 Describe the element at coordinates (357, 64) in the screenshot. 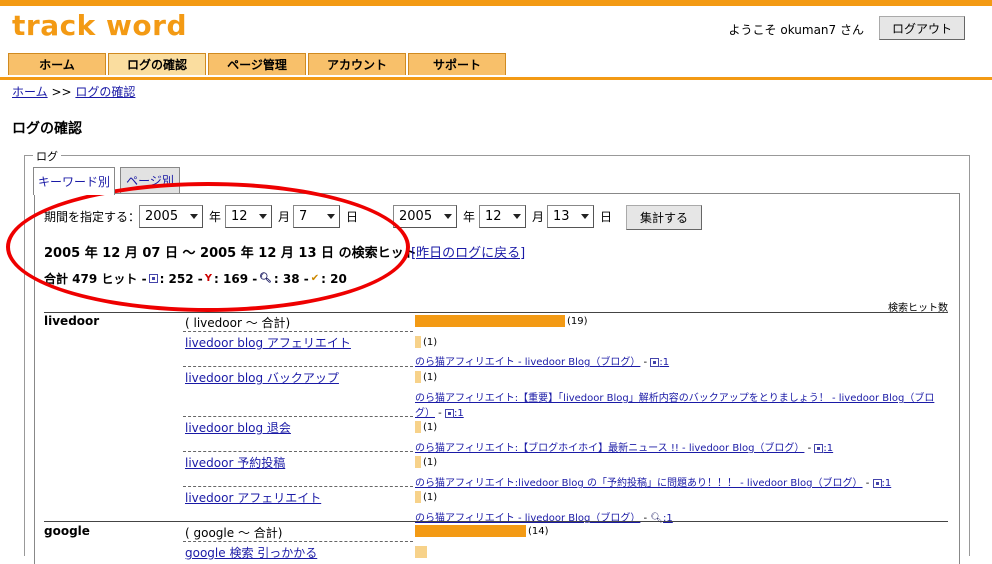

I see `tab-account: アカウント` at that location.